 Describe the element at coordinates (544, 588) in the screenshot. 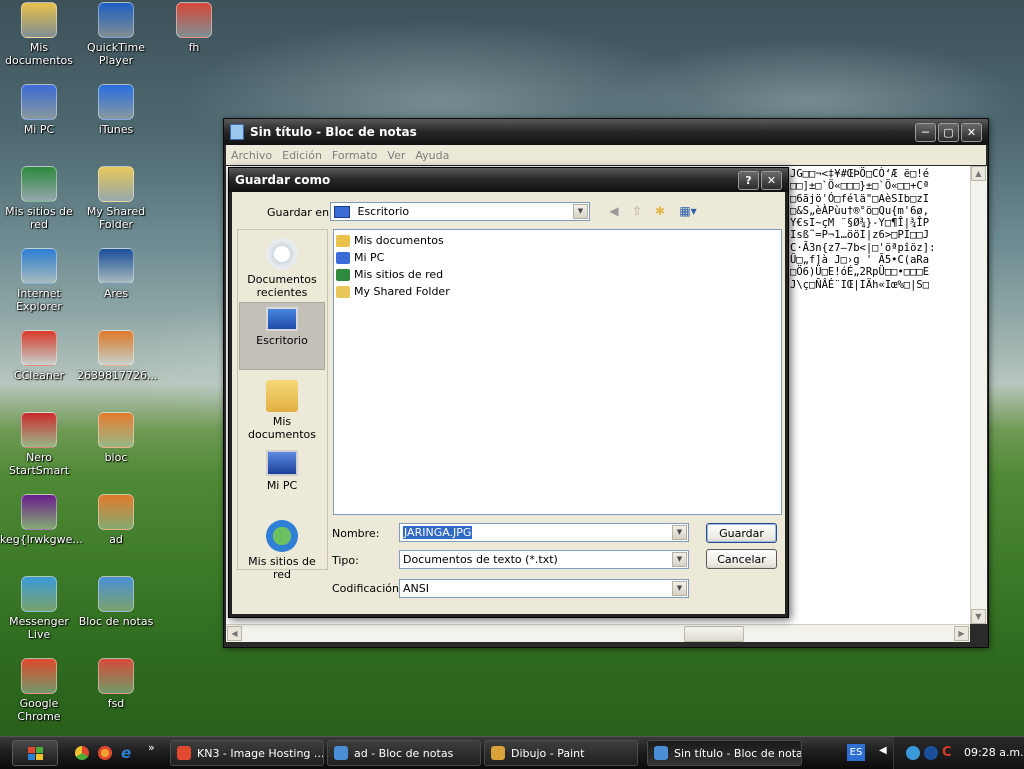

I see `encoding-select: ANSI ▼` at that location.